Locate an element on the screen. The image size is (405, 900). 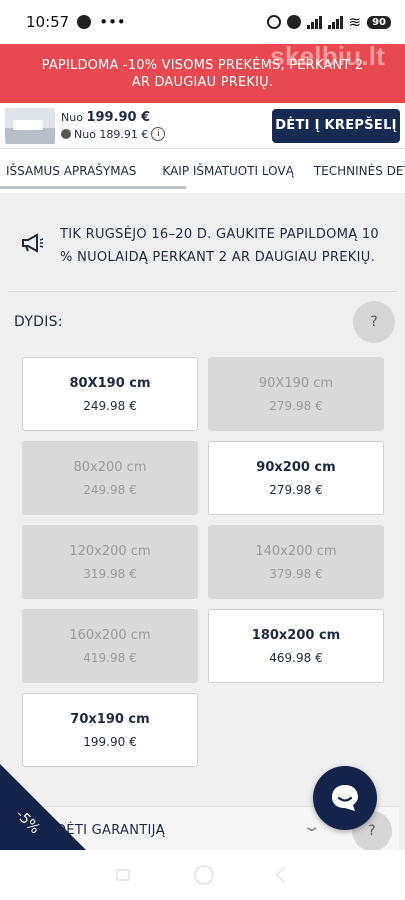
size-name: 180x200 cm is located at coordinates (296, 635).